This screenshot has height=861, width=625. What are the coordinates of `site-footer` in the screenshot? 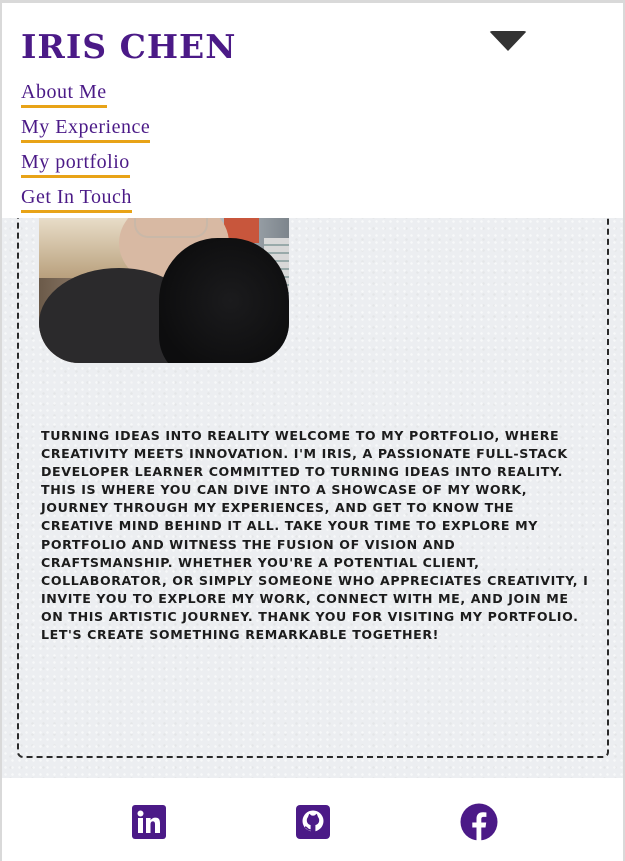 It's located at (312, 819).